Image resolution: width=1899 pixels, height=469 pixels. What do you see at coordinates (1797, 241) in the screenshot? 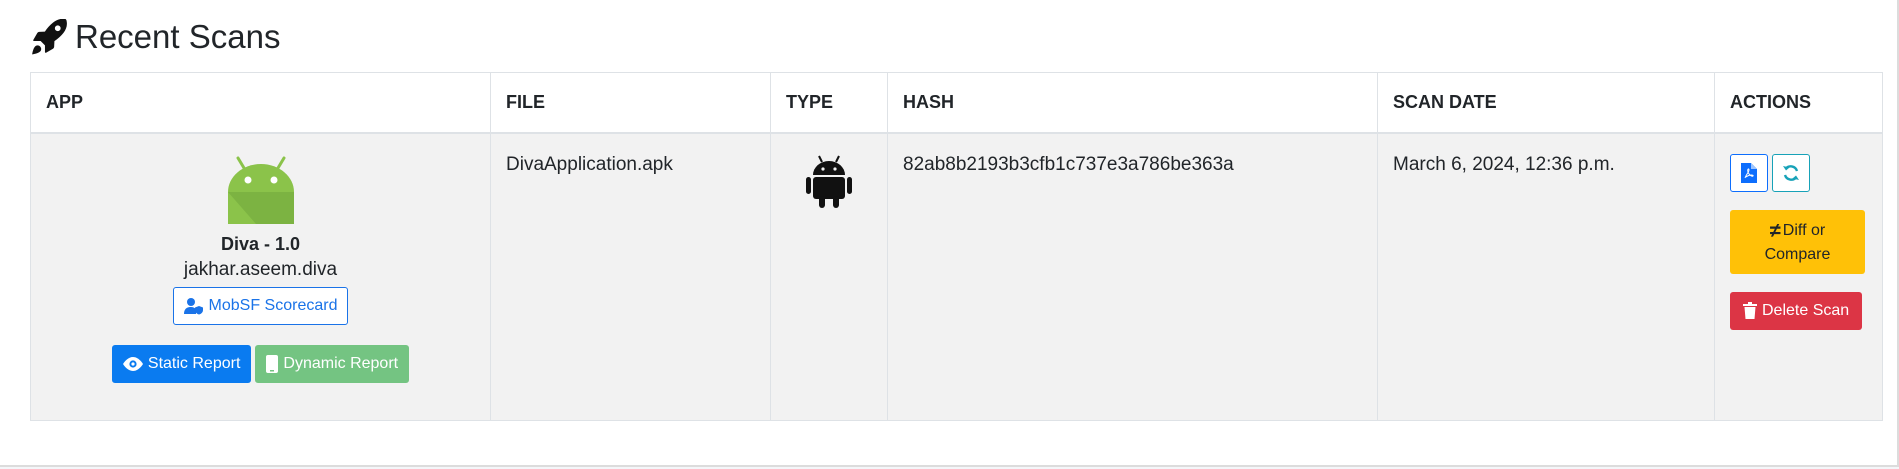
I see `diff-compare-button: ≠ Diff or Compare` at bounding box center [1797, 241].